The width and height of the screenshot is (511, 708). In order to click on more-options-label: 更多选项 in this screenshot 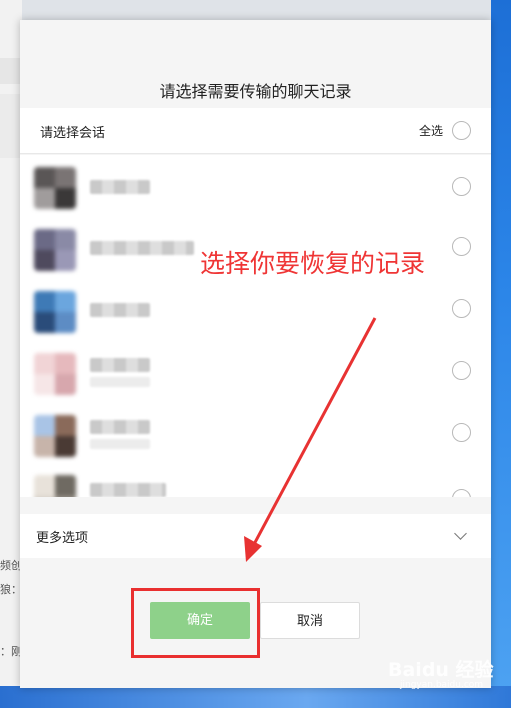, I will do `click(62, 538)`.